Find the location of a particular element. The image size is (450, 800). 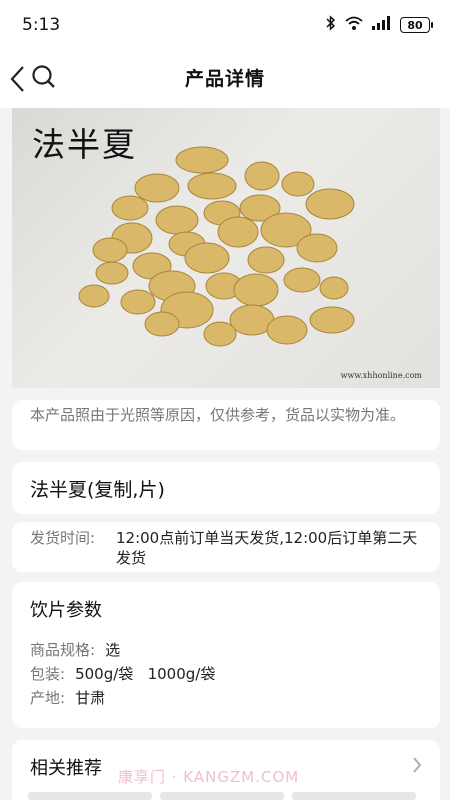

recommend-title: 相关推荐 is located at coordinates (66, 768).